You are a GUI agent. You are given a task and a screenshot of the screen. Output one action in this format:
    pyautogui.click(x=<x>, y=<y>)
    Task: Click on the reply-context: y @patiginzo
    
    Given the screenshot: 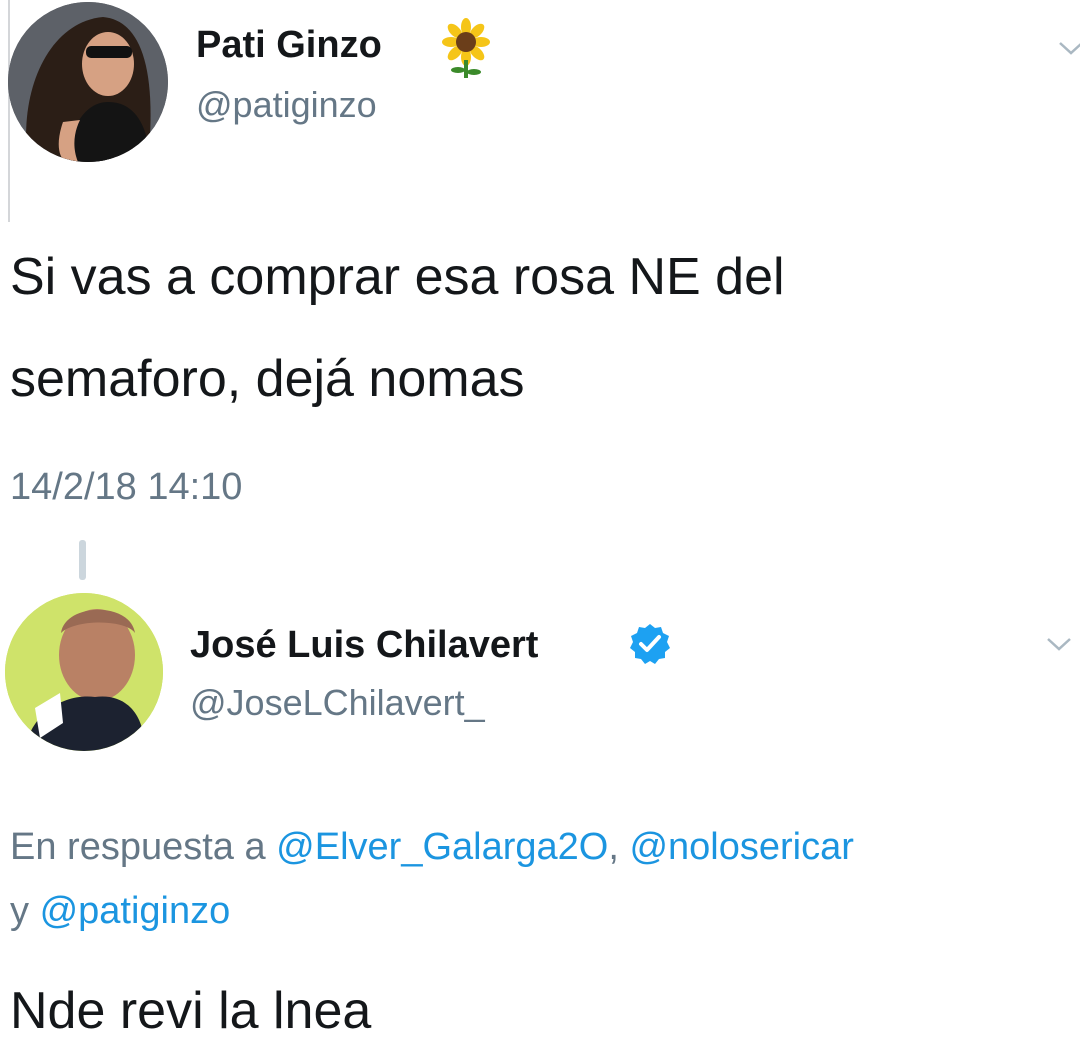 What is the action you would take?
    pyautogui.click(x=120, y=911)
    